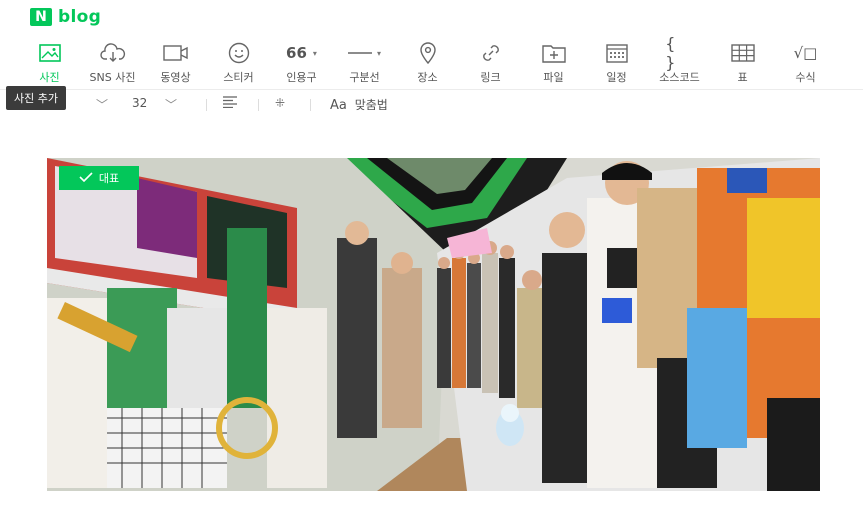 The width and height of the screenshot is (863, 514). I want to click on representative-badge: 대표, so click(99, 178).